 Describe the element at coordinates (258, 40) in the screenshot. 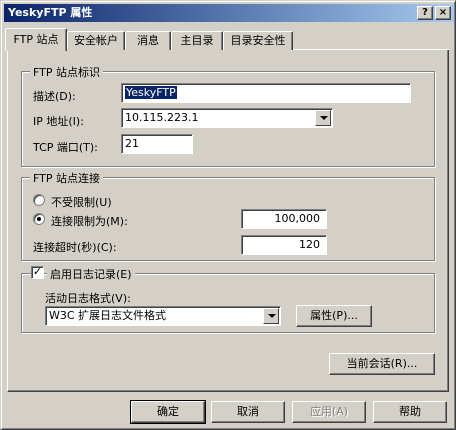

I see `tab-directory-security: 目录安全性` at that location.